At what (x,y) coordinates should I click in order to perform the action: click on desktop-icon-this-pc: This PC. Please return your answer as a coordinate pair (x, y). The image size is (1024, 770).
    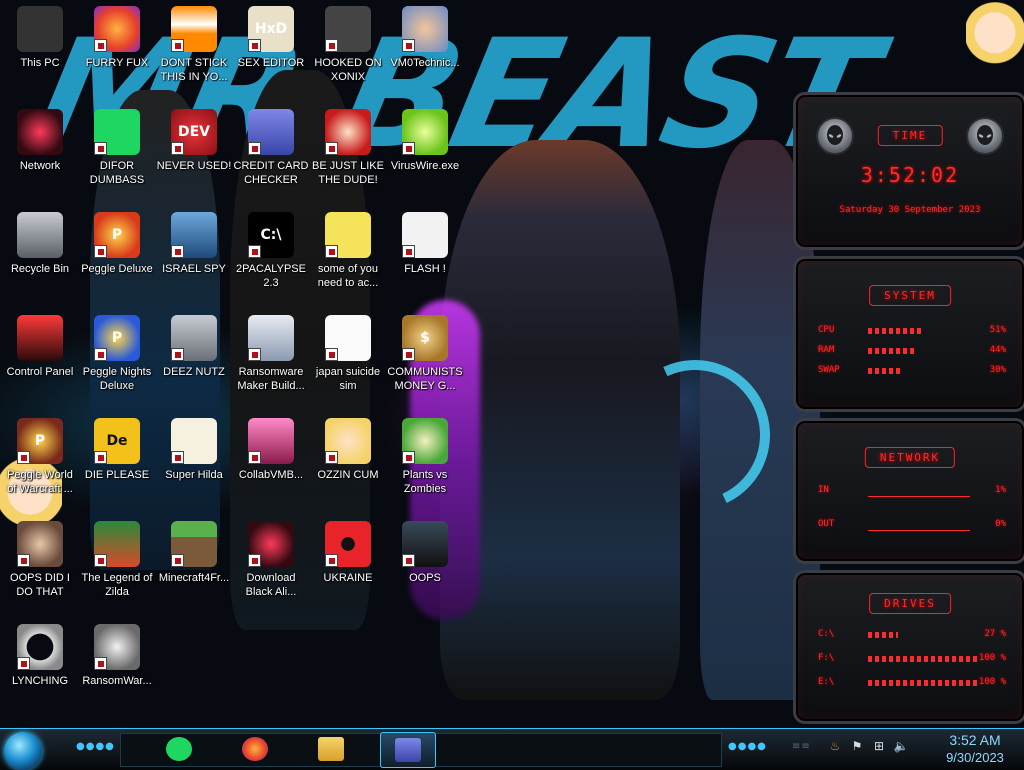
    Looking at the image, I should click on (40, 38).